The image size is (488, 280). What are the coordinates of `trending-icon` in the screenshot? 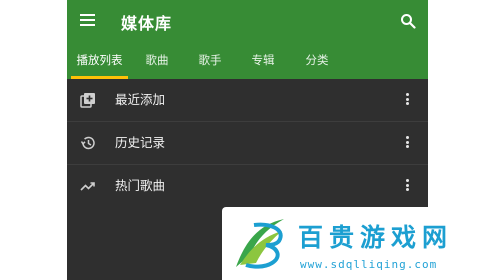 It's located at (87, 186).